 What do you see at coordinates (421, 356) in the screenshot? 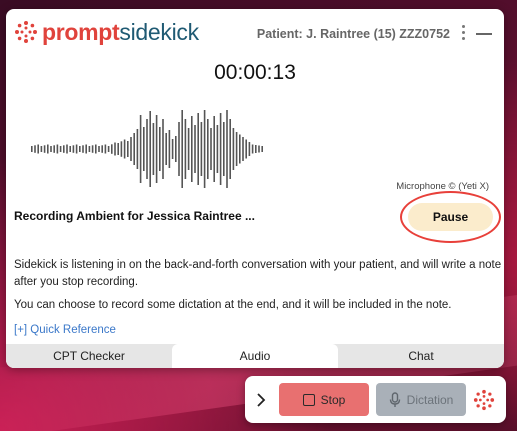
I see `tab-chat: Chat` at bounding box center [421, 356].